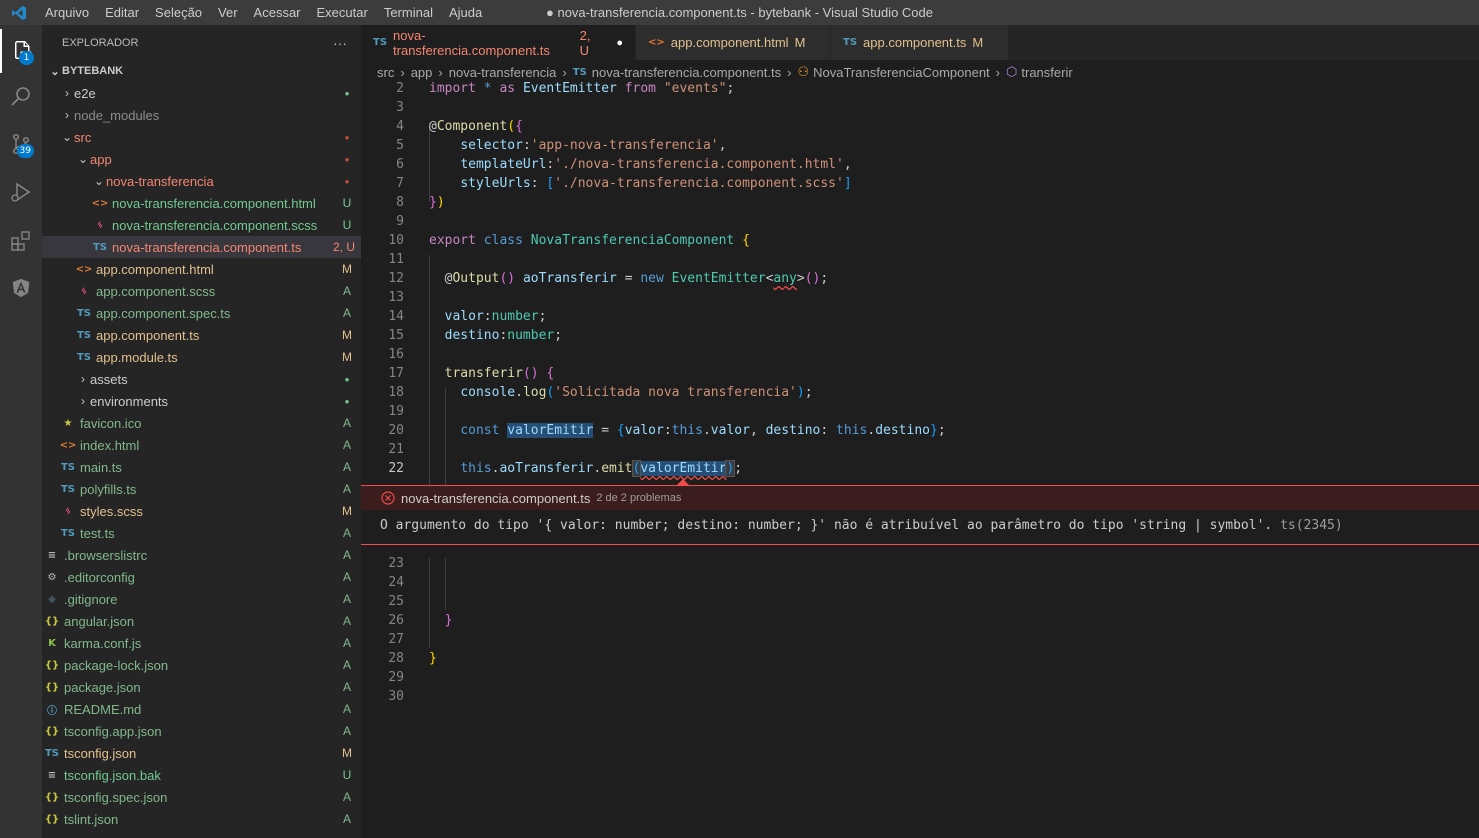  I want to click on tree-item: {} tsconfig.spec.json A, so click(201, 797).